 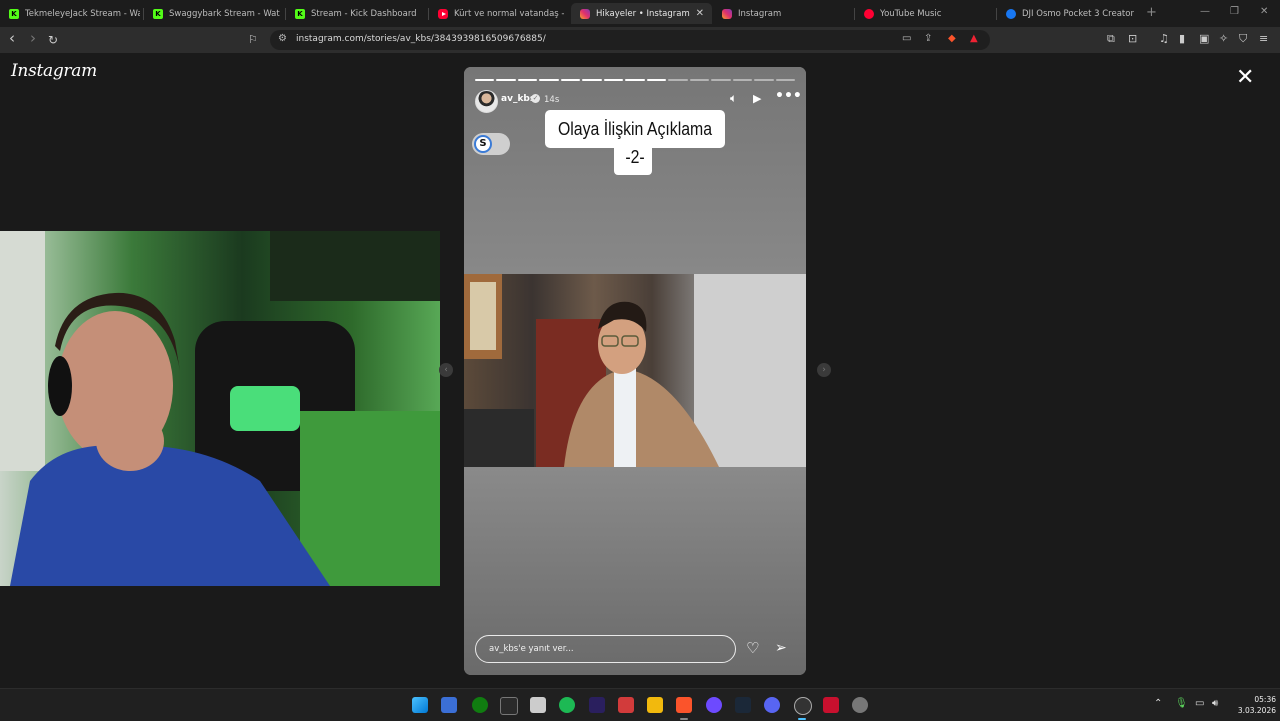 I want to click on proton-icon, so click(x=714, y=705).